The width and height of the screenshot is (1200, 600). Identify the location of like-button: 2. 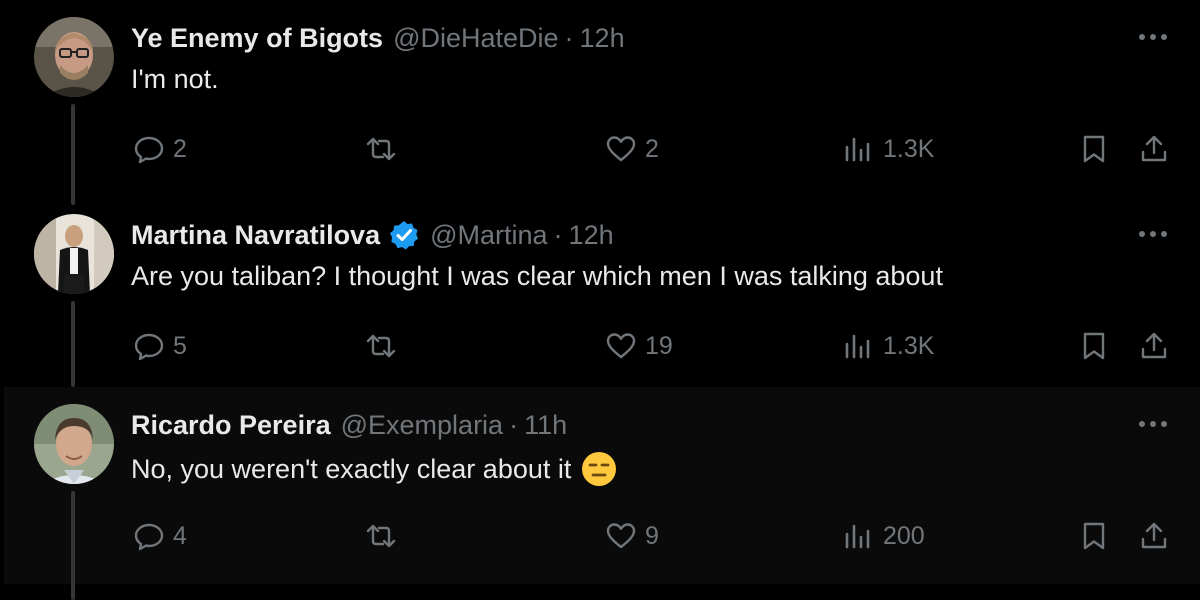
(632, 149).